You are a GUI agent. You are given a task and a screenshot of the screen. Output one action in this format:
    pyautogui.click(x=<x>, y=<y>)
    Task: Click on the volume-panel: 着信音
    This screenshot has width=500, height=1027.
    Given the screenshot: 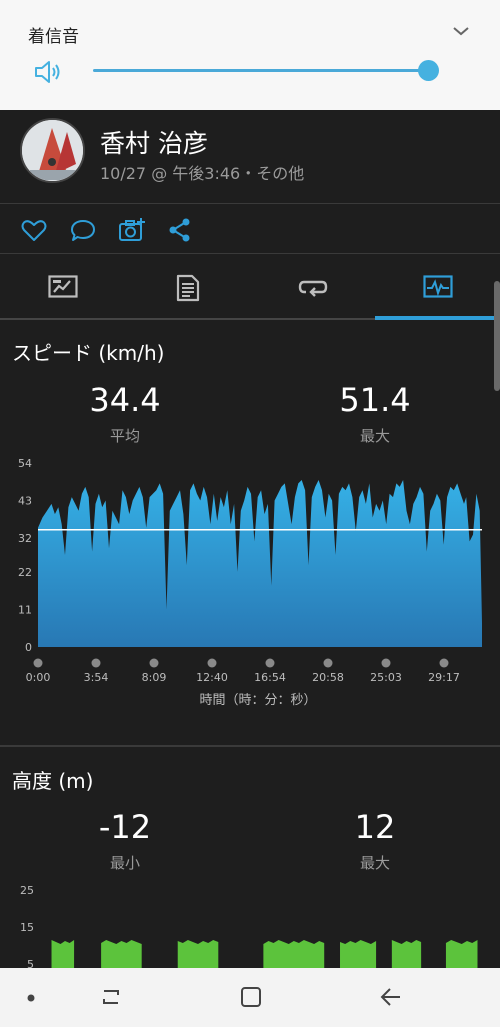 What is the action you would take?
    pyautogui.click(x=250, y=55)
    